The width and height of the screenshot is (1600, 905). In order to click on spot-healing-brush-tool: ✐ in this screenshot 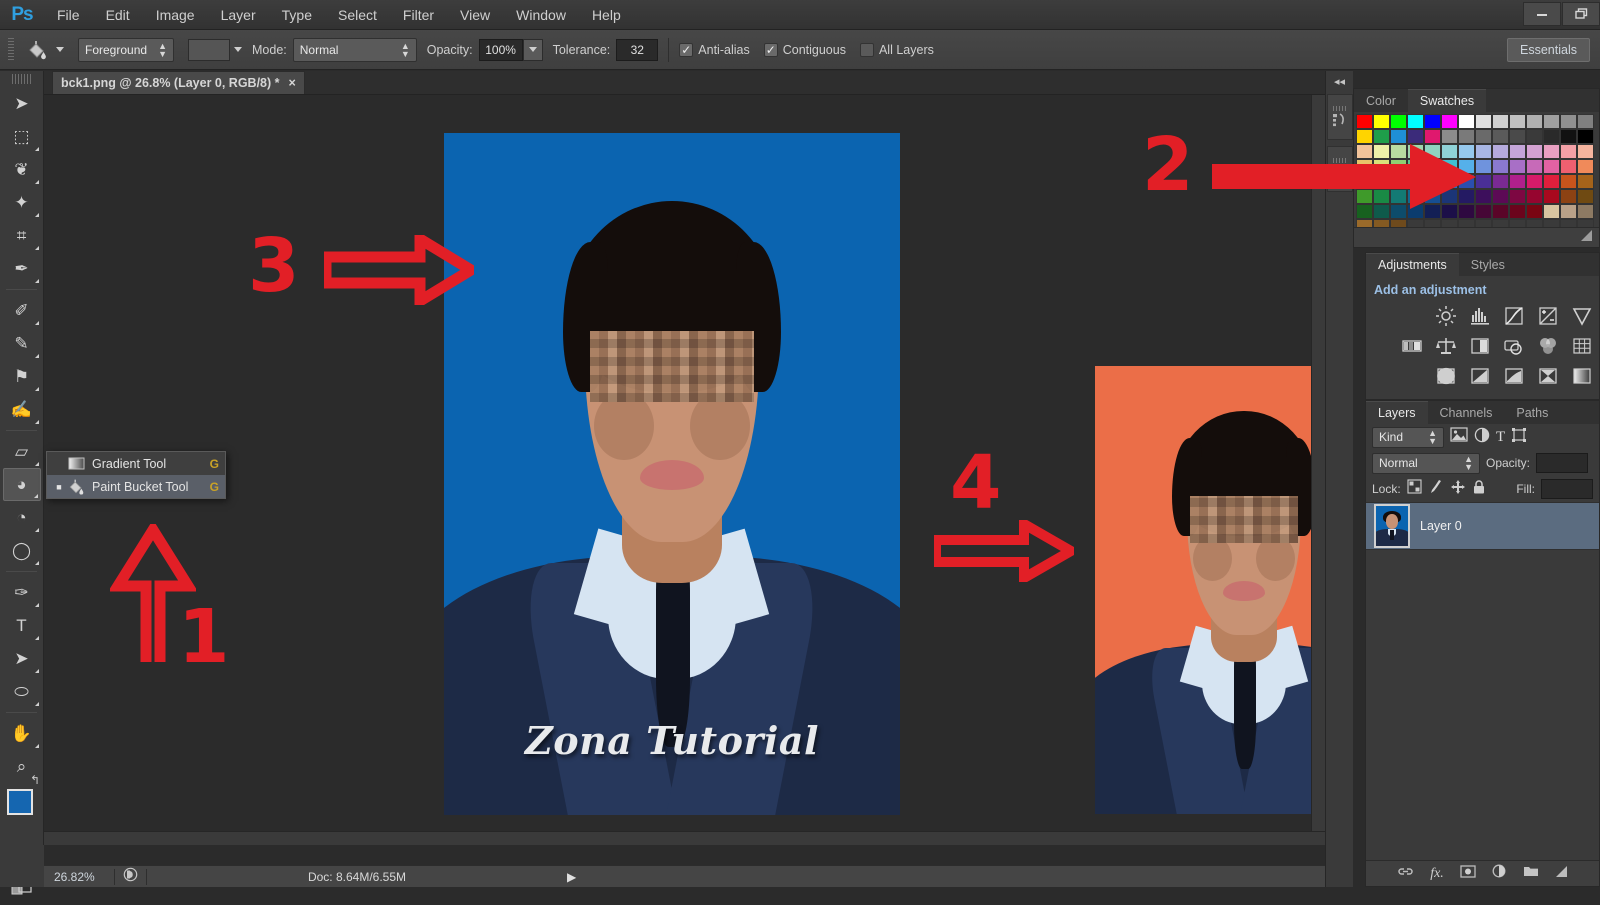, I will do `click(22, 310)`.